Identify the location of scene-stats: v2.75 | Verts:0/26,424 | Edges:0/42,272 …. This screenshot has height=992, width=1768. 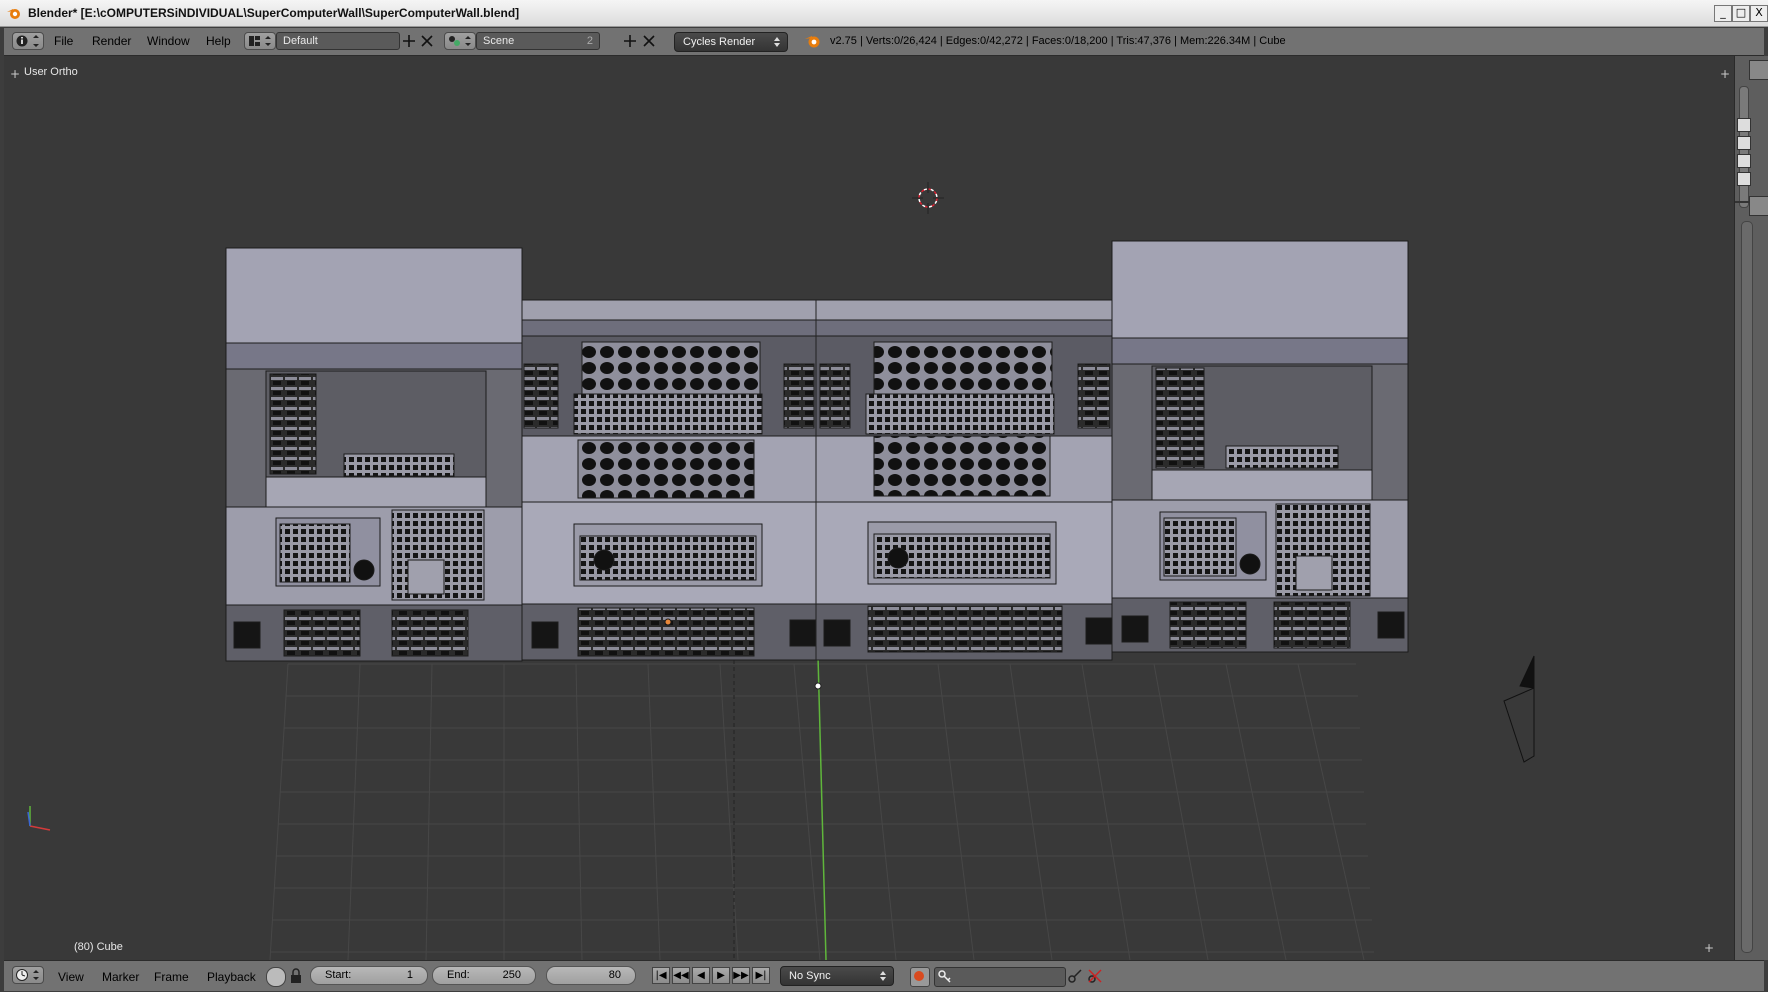
(1058, 41).